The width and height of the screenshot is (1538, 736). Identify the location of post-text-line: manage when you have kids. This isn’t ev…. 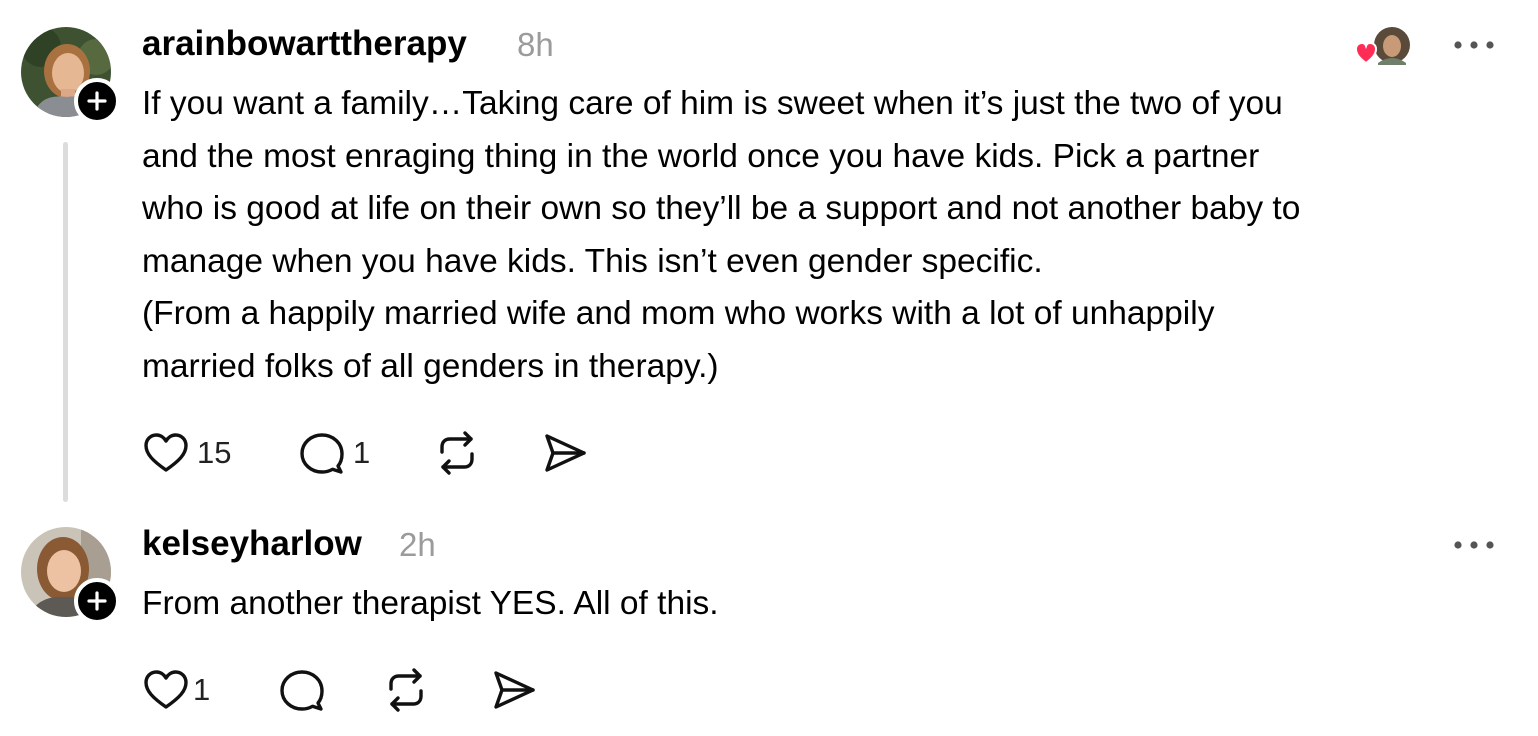
(592, 261).